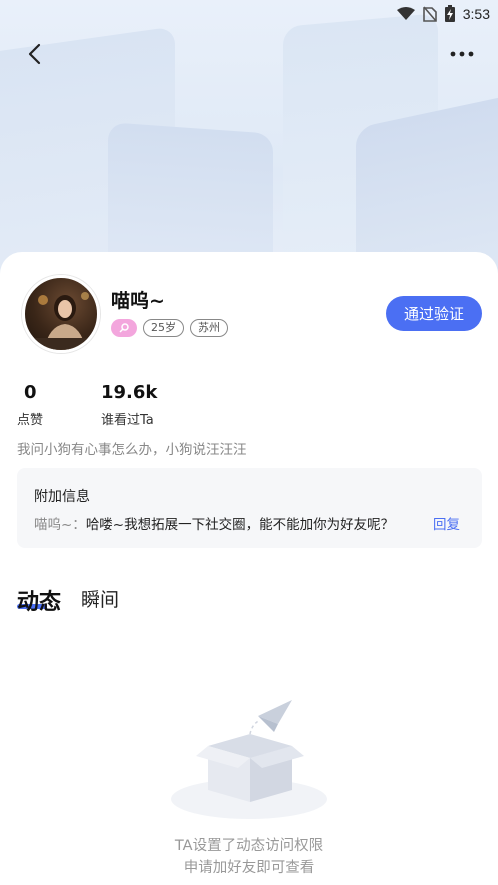 The image size is (498, 885). Describe the element at coordinates (249, 868) in the screenshot. I see `empty-state-line2: 申请加好友即可查看` at that location.